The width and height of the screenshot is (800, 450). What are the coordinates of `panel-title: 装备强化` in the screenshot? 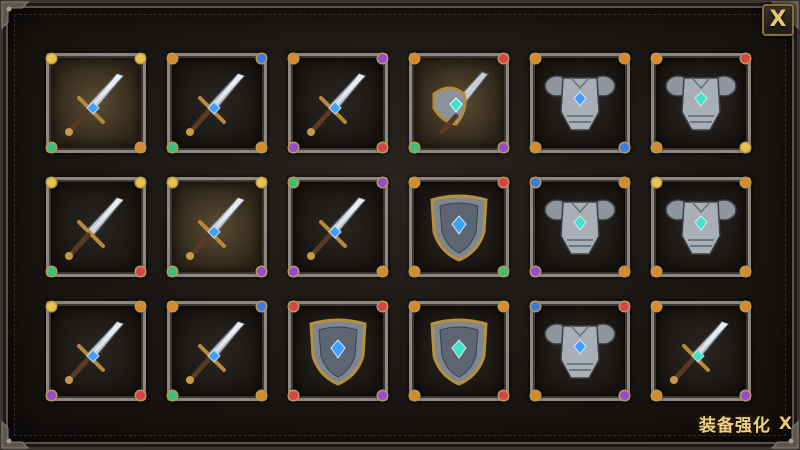 It's located at (734, 426).